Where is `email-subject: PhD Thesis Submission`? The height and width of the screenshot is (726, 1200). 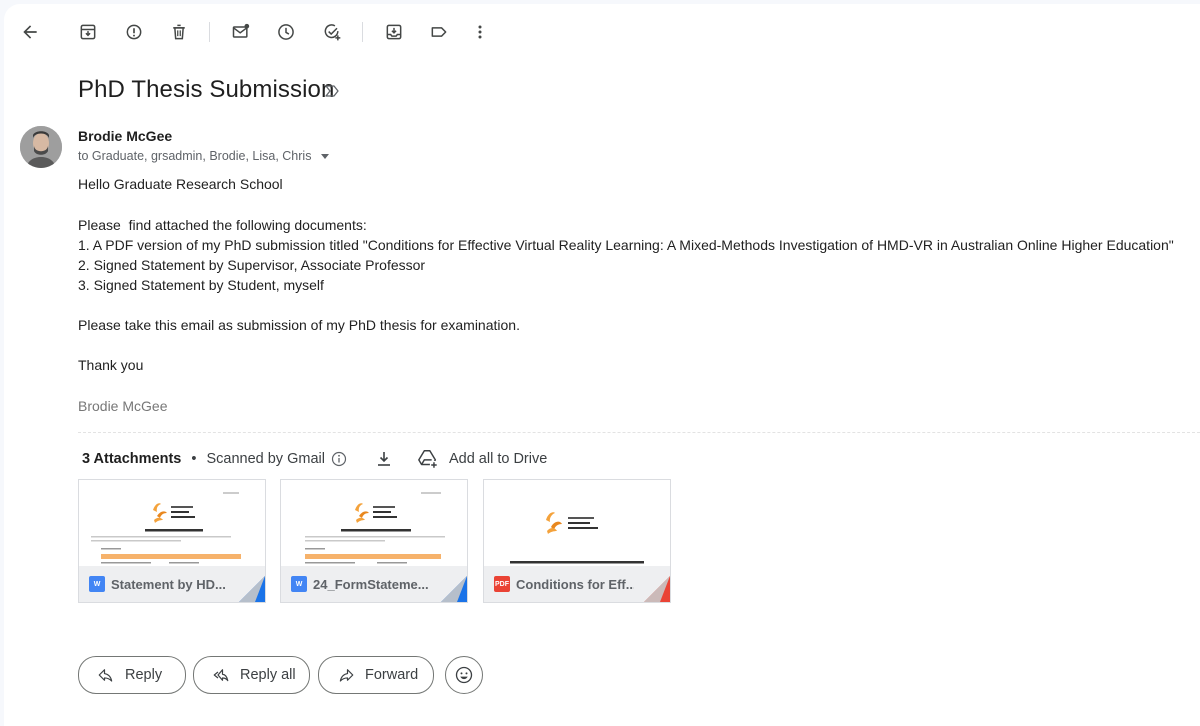 email-subject: PhD Thesis Submission is located at coordinates (206, 89).